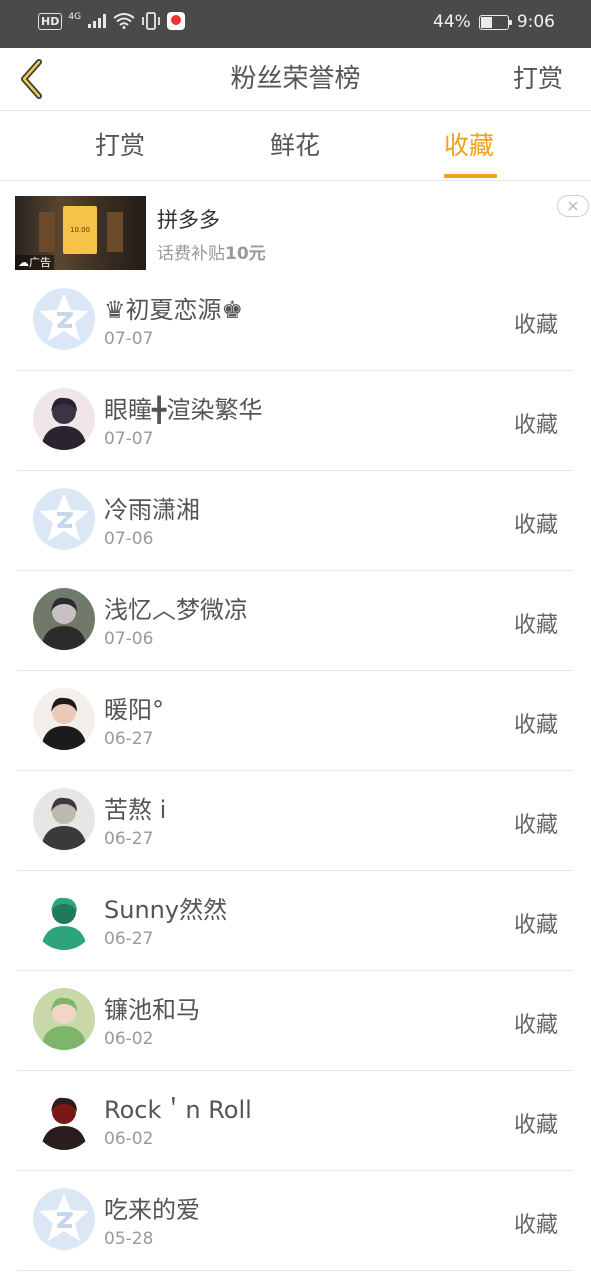 This screenshot has height=1280, width=591. I want to click on page-title: 粉丝荣誉榜, so click(295, 79).